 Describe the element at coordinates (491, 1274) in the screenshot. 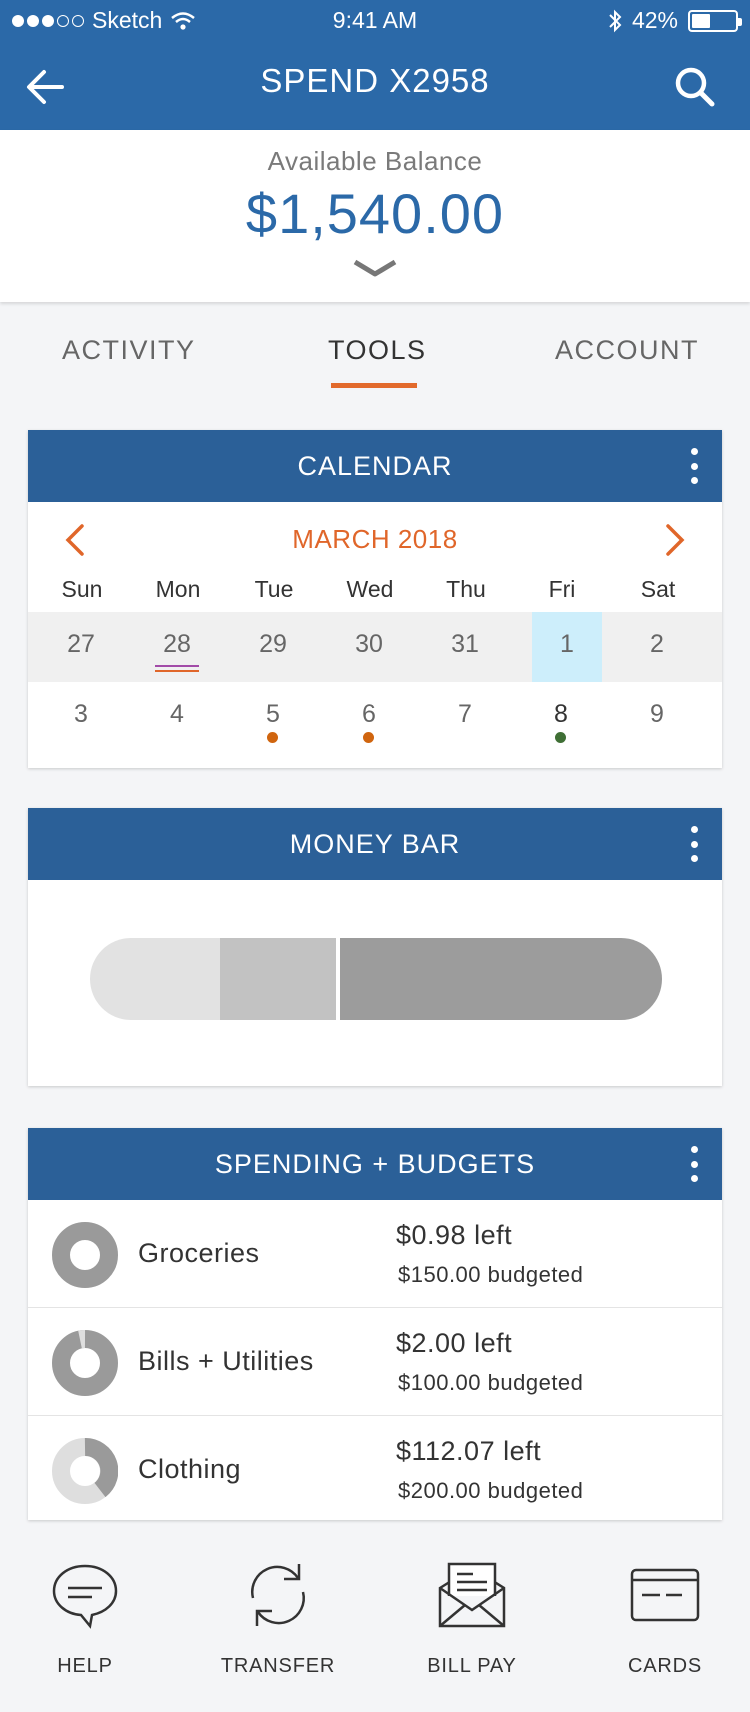

I see `budget-amount: $150.00 budgeted` at that location.